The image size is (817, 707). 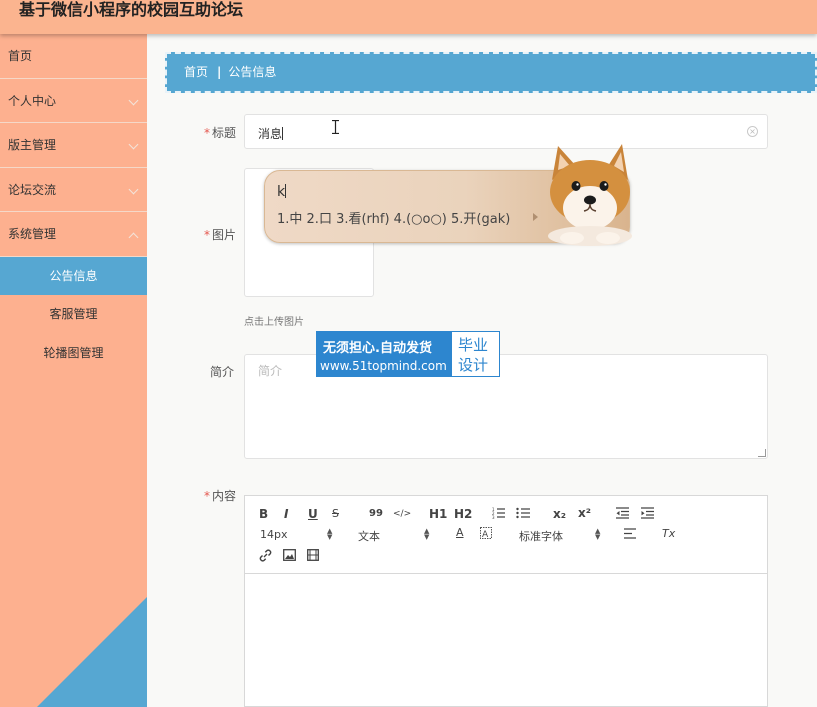 What do you see at coordinates (221, 372) in the screenshot?
I see `intro-label: 简介` at bounding box center [221, 372].